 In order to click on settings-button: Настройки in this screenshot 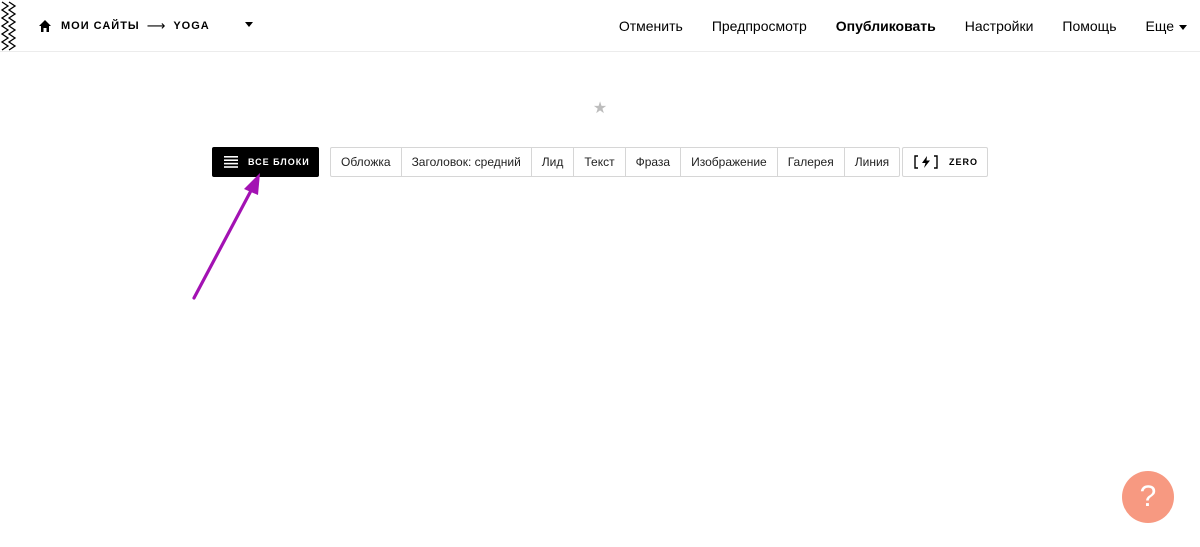, I will do `click(999, 26)`.